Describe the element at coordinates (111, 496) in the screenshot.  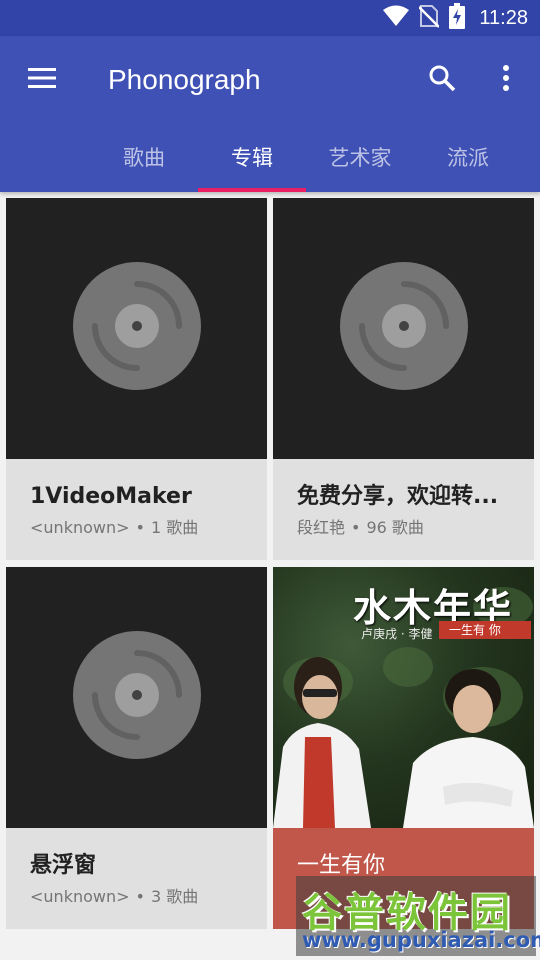
I see `album-title: 1VideoMaker` at that location.